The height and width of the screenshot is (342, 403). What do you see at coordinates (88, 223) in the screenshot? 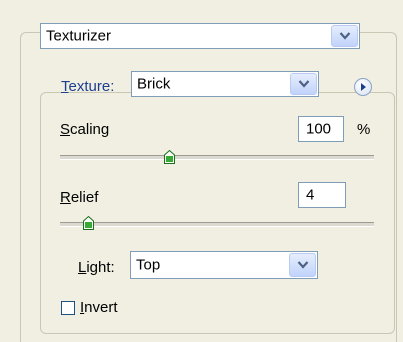
I see `relief-slider-thumb` at bounding box center [88, 223].